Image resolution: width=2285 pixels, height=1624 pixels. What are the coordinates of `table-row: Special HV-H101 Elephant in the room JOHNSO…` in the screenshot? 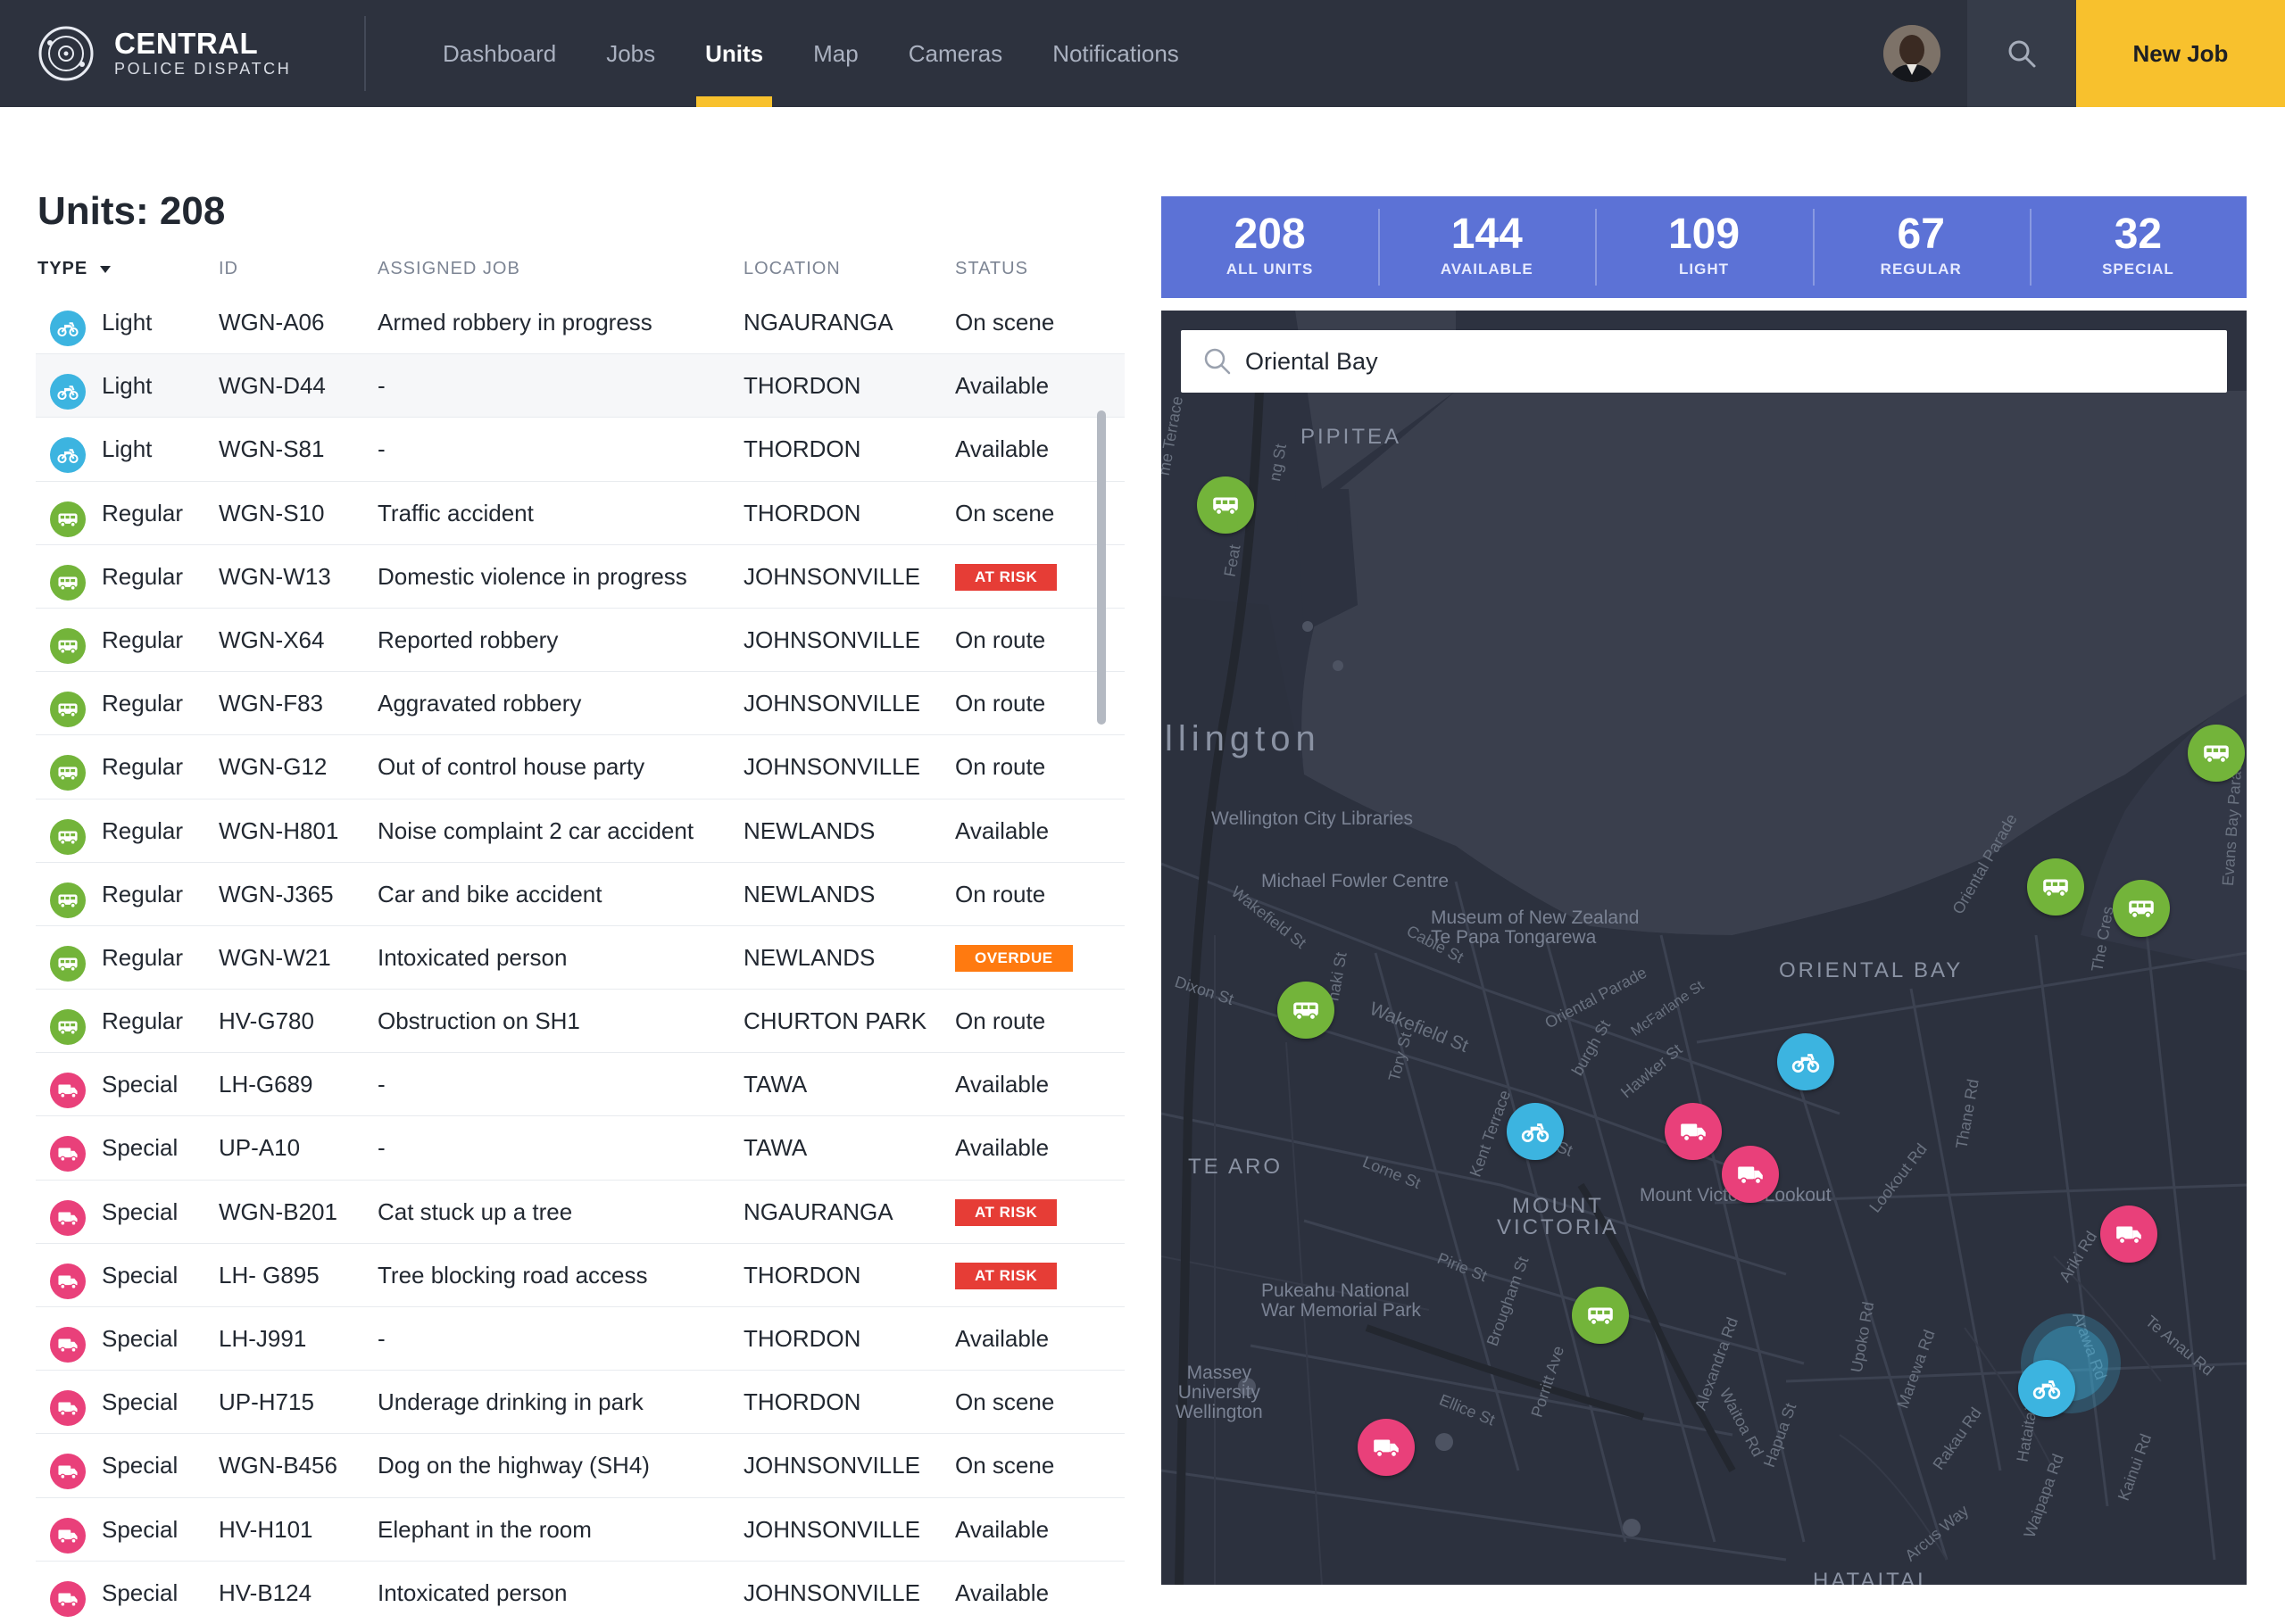 It's located at (580, 1530).